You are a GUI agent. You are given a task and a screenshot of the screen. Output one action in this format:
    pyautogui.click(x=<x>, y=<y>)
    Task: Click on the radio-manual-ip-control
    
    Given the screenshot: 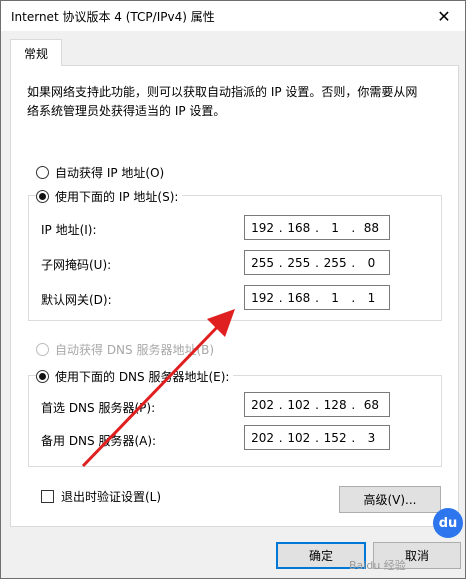 What is the action you would take?
    pyautogui.click(x=42, y=196)
    